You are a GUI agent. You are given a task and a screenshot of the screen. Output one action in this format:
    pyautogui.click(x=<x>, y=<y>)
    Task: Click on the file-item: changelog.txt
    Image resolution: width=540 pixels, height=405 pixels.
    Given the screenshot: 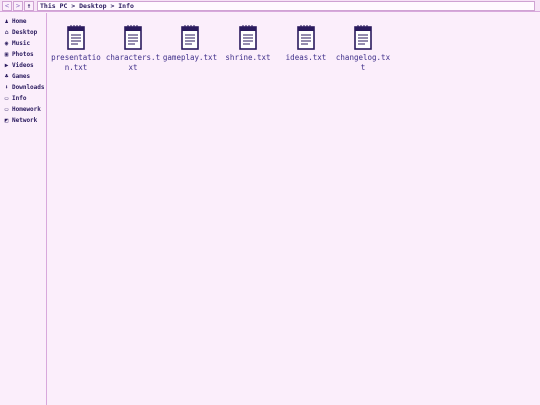 What is the action you would take?
    pyautogui.click(x=363, y=48)
    